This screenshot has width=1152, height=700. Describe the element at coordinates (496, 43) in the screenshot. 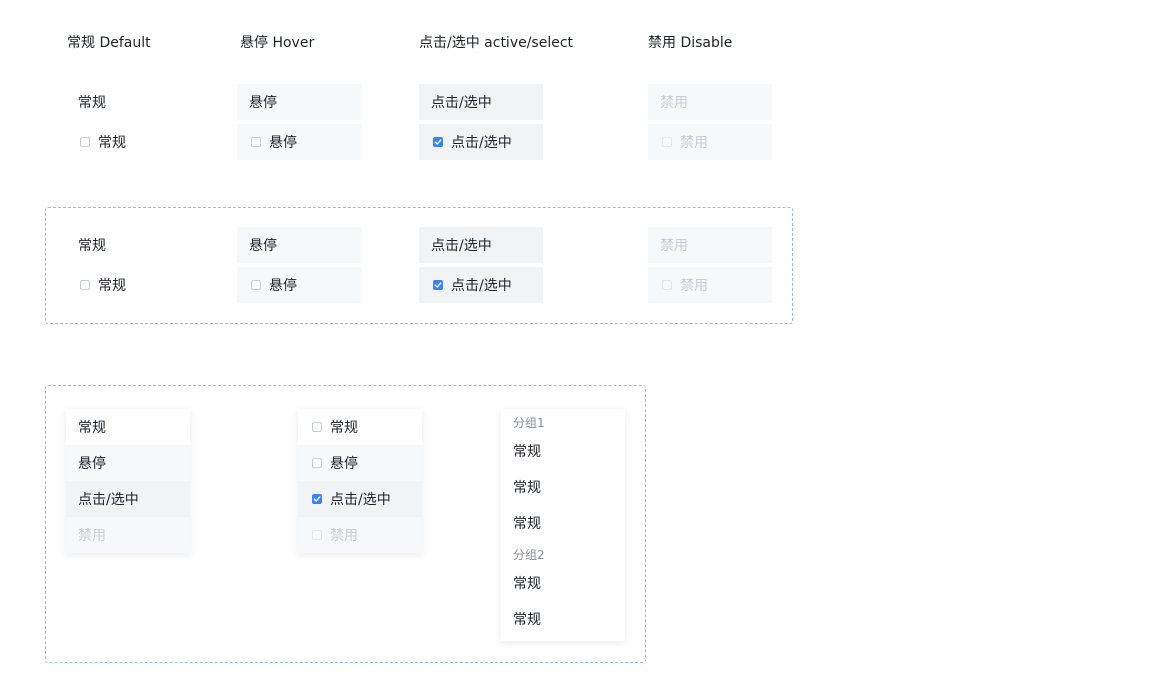

I see `header-active: 点击/选中 active/select` at that location.